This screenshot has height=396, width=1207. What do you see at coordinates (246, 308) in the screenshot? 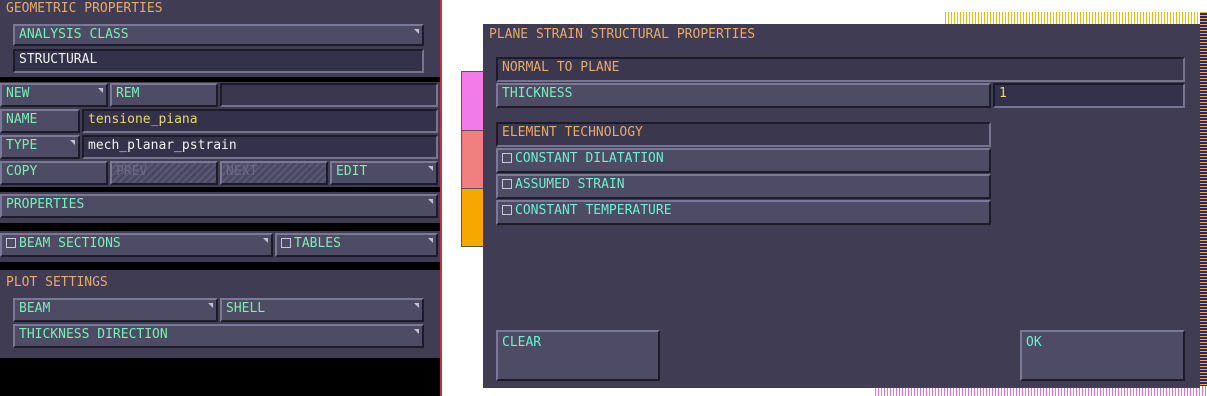
I see `shell-label: SHELL` at bounding box center [246, 308].